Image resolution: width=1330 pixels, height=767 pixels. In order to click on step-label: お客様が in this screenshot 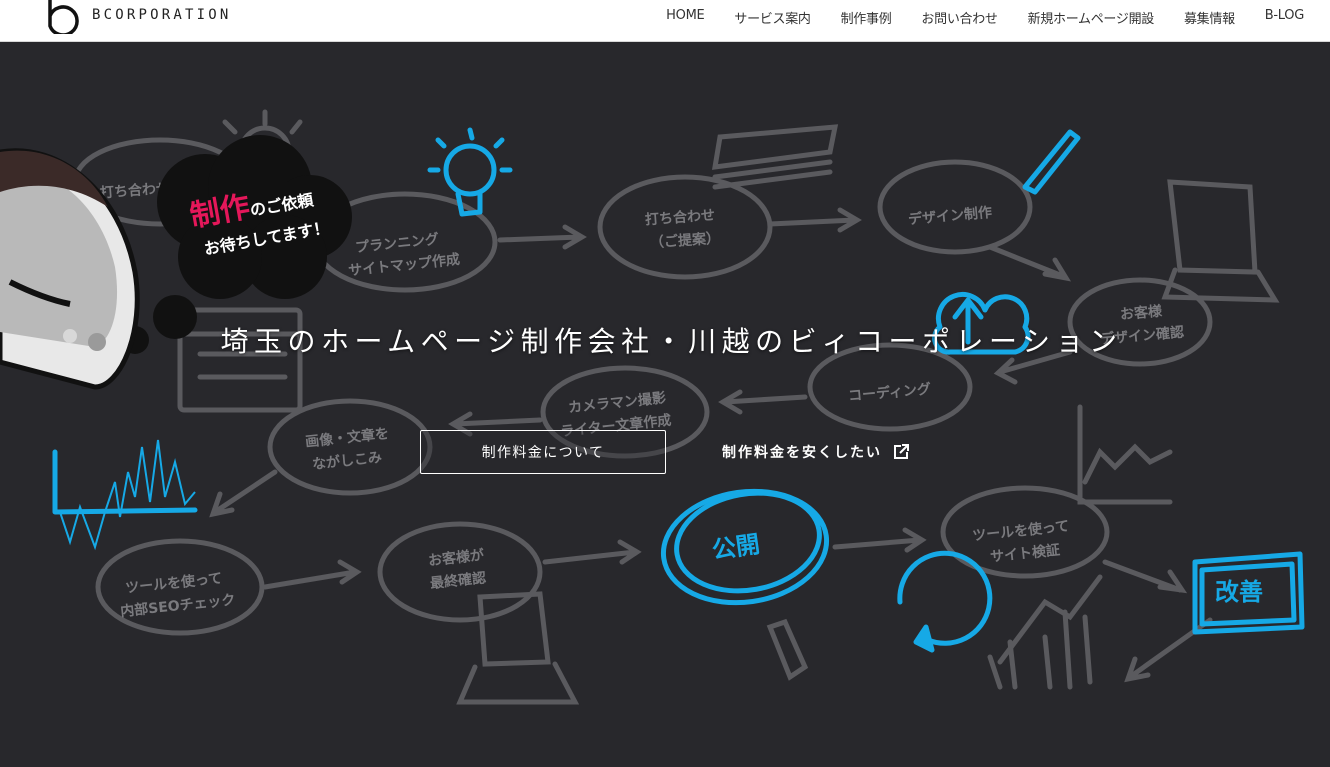, I will do `click(456, 557)`.